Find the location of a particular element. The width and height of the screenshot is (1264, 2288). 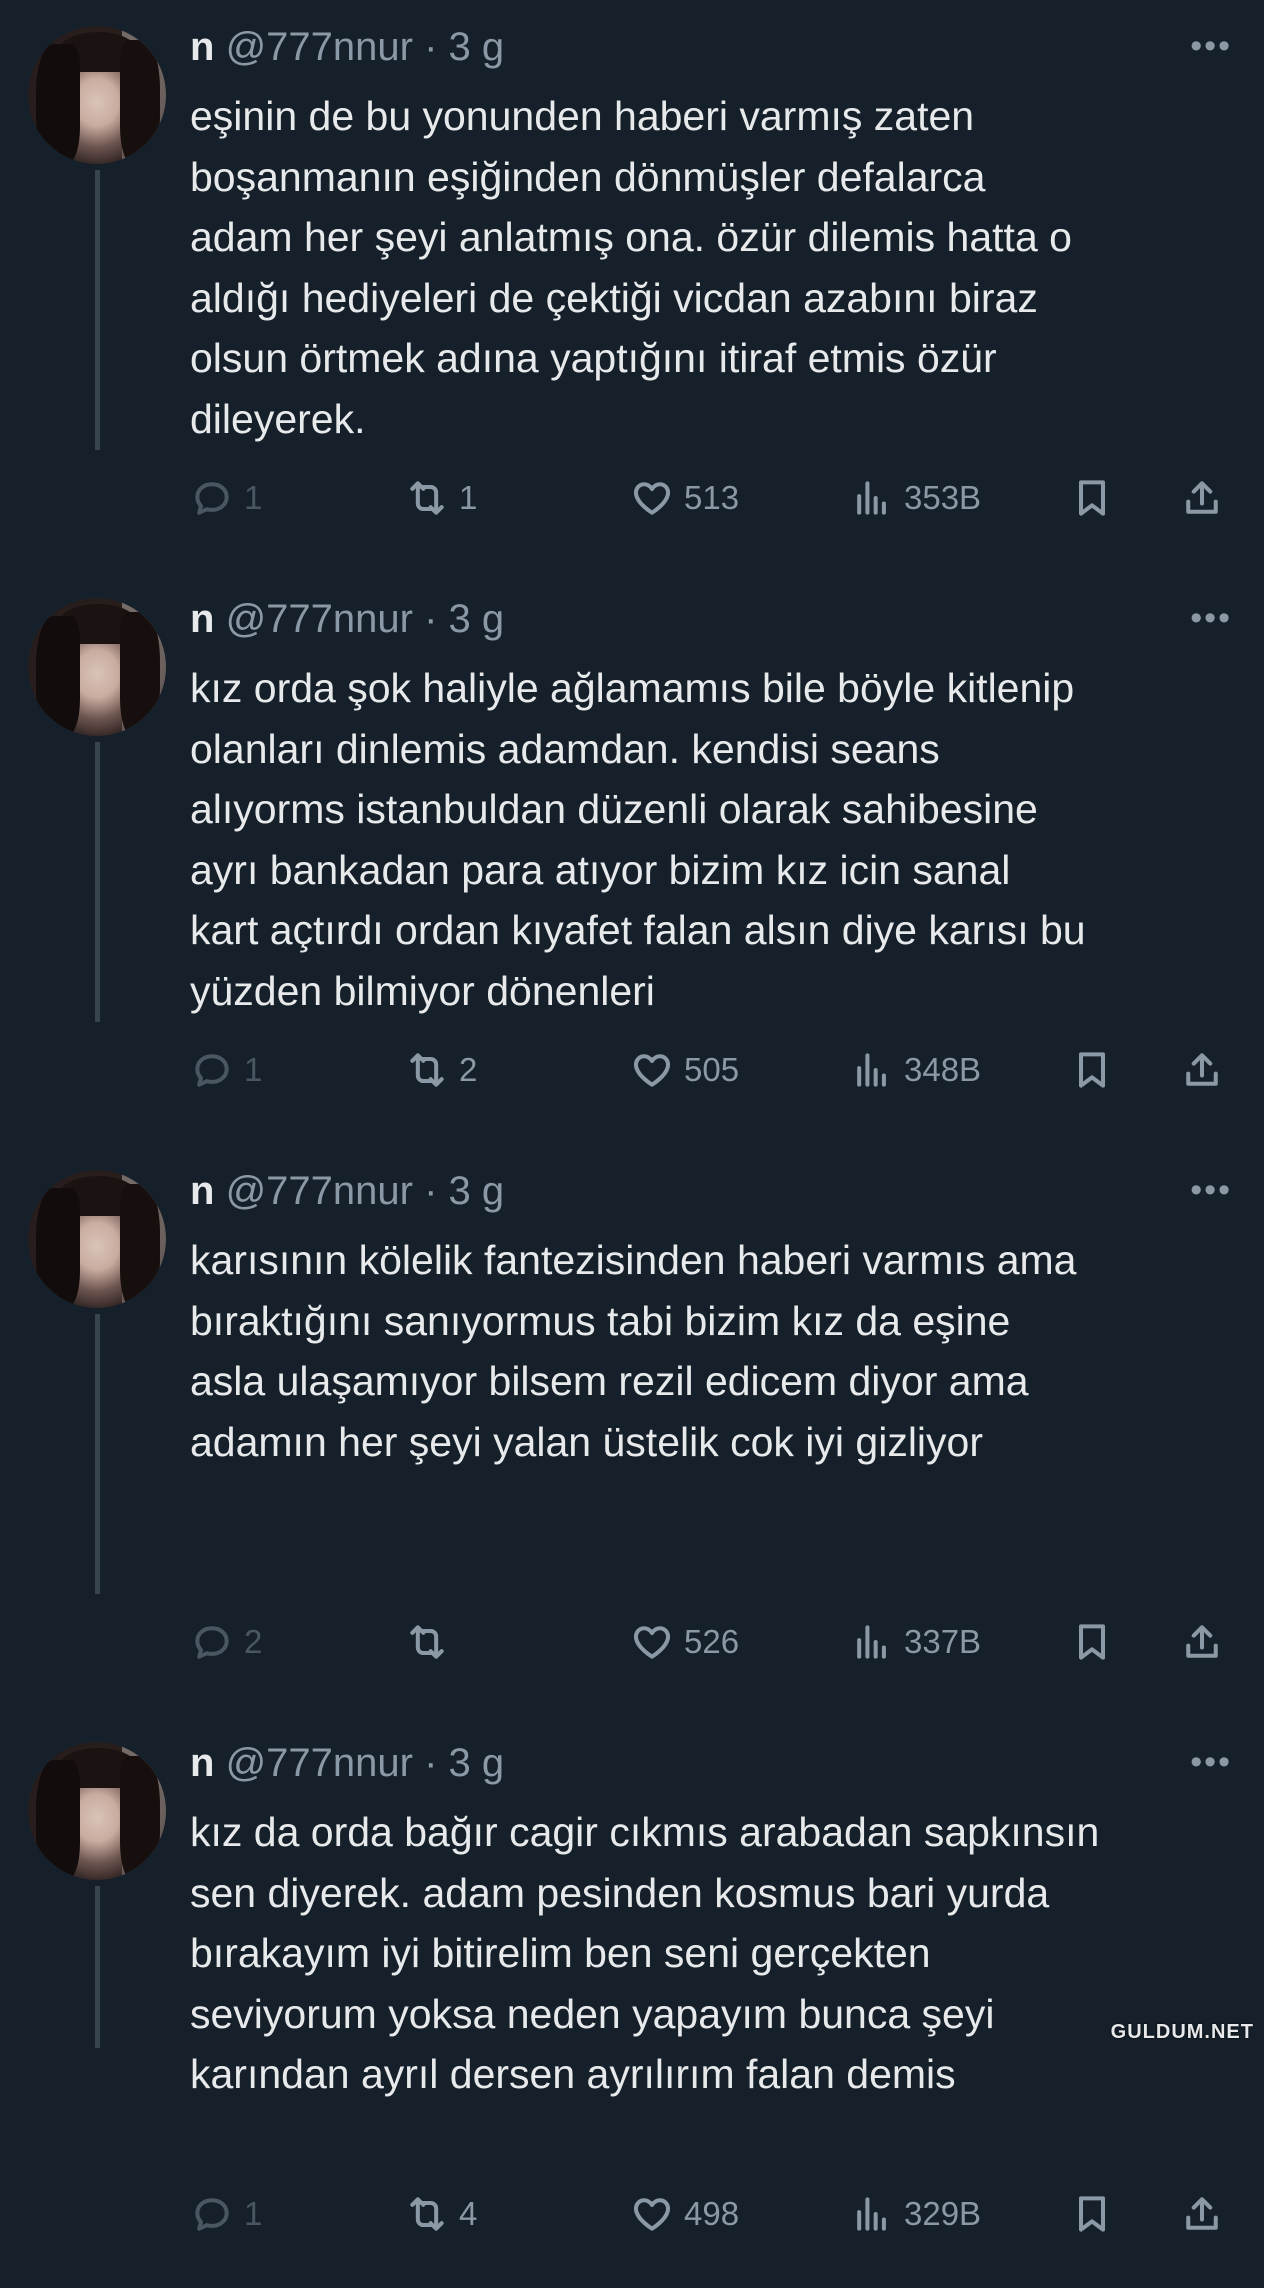

like-count: 526 is located at coordinates (712, 1641).